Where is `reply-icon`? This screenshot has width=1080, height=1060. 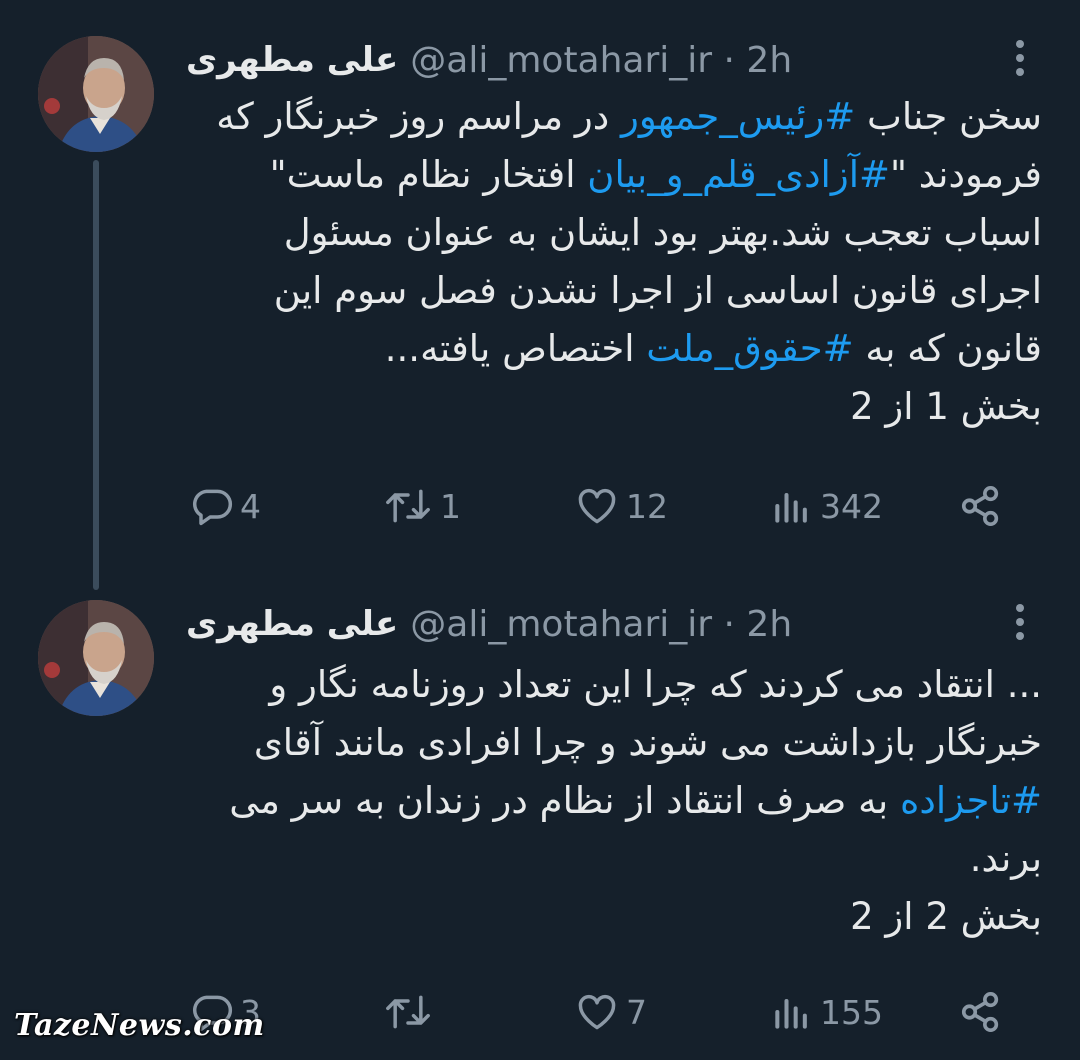 reply-icon is located at coordinates (213, 507).